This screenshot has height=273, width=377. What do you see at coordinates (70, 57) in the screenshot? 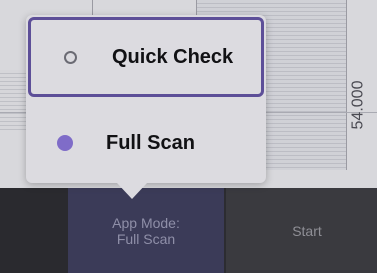
I see `radio-unselected-icon` at bounding box center [70, 57].